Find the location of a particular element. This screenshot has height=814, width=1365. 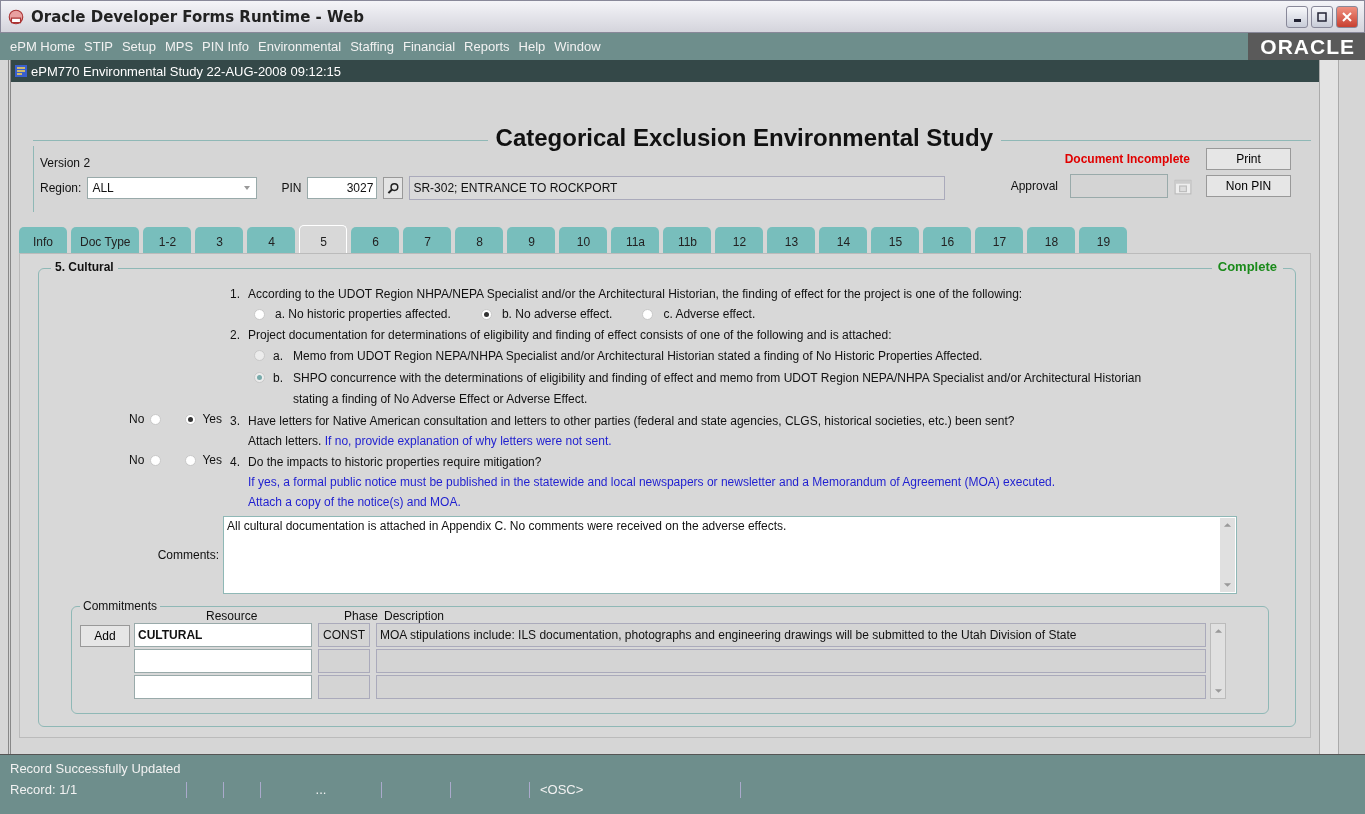

tab: 13 is located at coordinates (791, 240).